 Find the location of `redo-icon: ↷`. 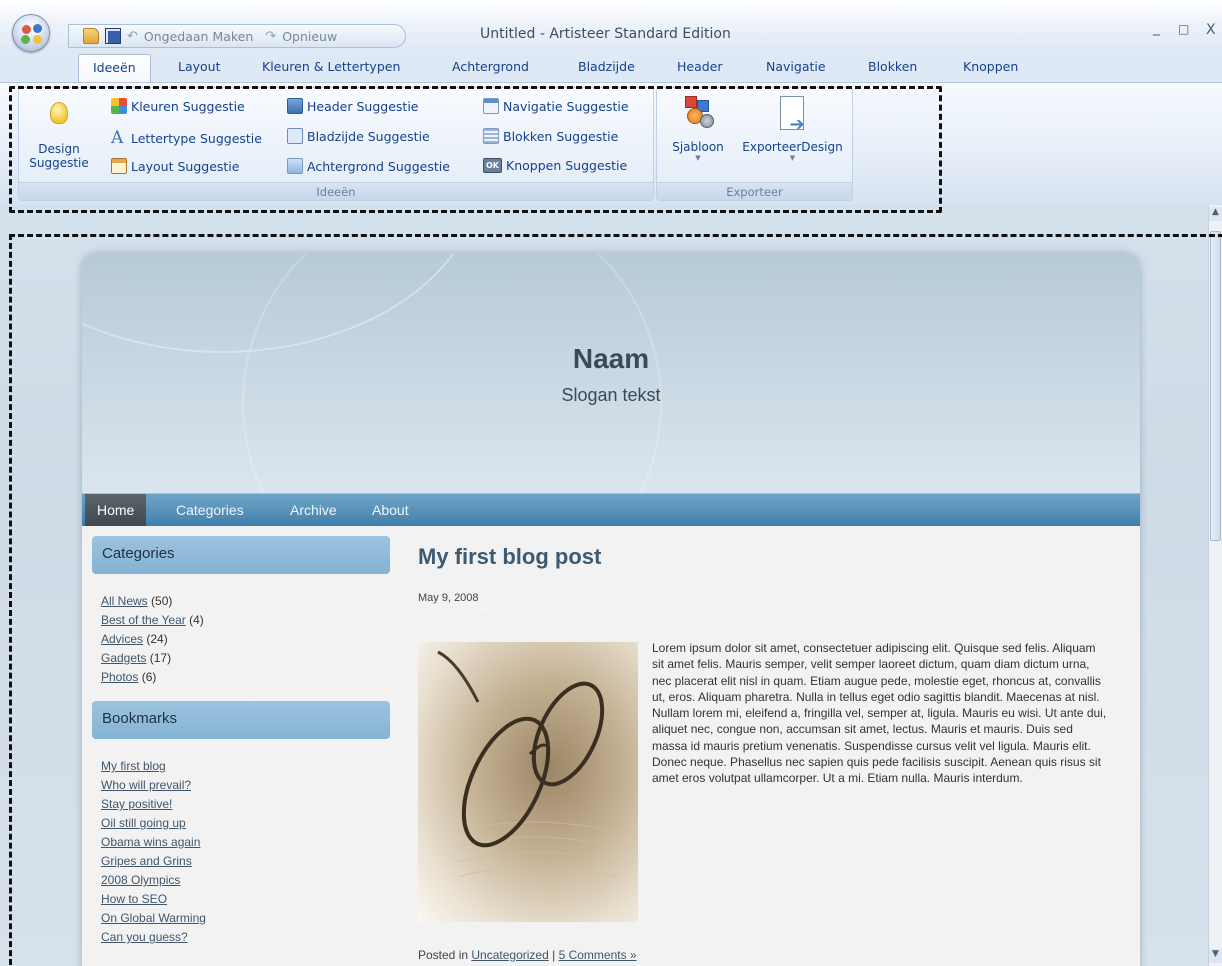

redo-icon: ↷ is located at coordinates (270, 36).